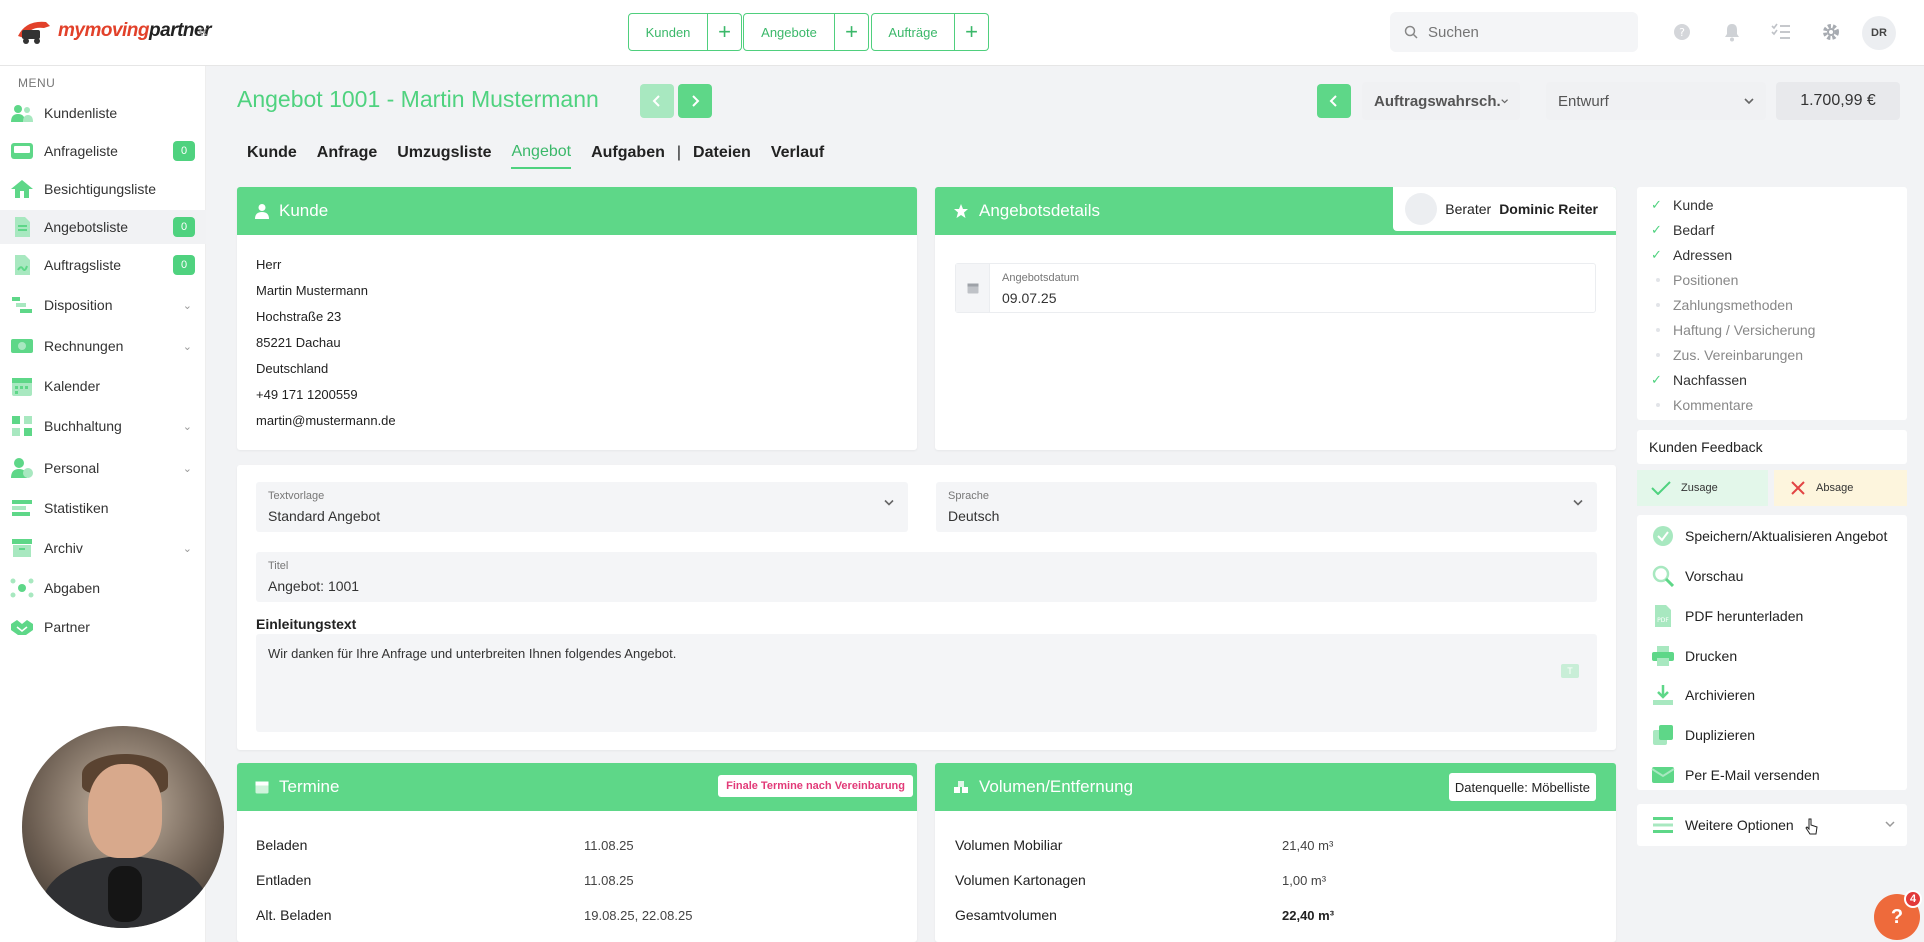 Image resolution: width=1924 pixels, height=942 pixels. What do you see at coordinates (1663, 656) in the screenshot?
I see `printer-icon` at bounding box center [1663, 656].